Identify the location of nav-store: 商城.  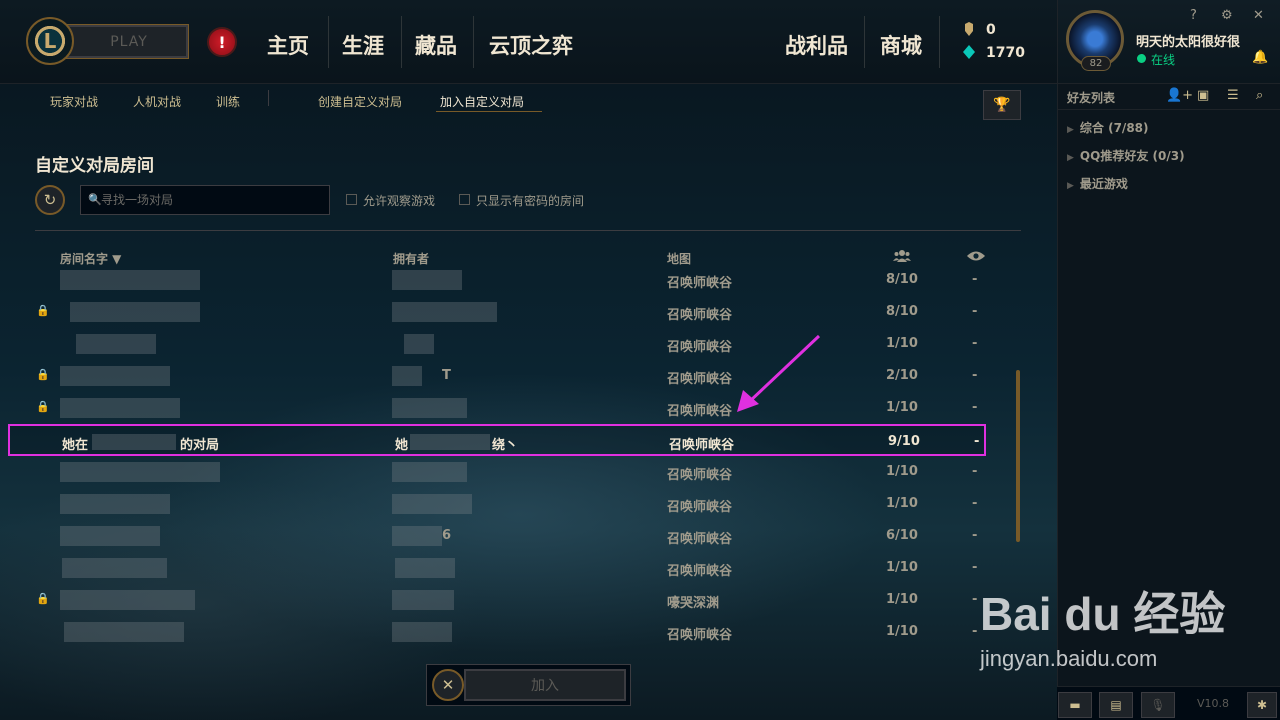
(901, 45).